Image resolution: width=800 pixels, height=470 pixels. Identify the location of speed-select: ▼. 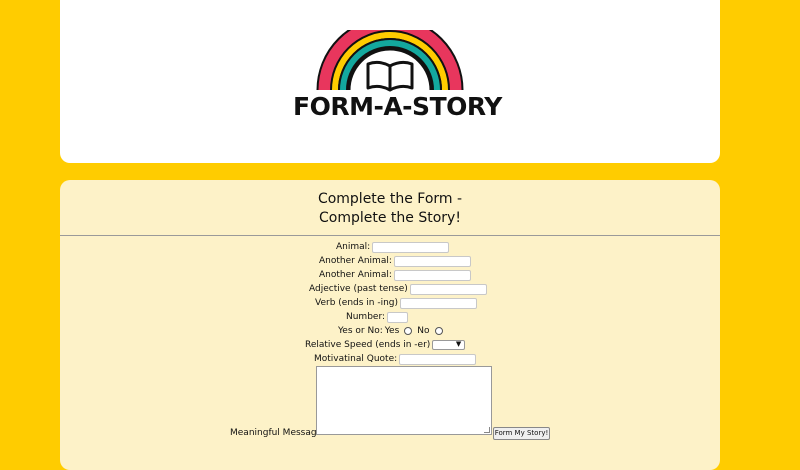
(449, 345).